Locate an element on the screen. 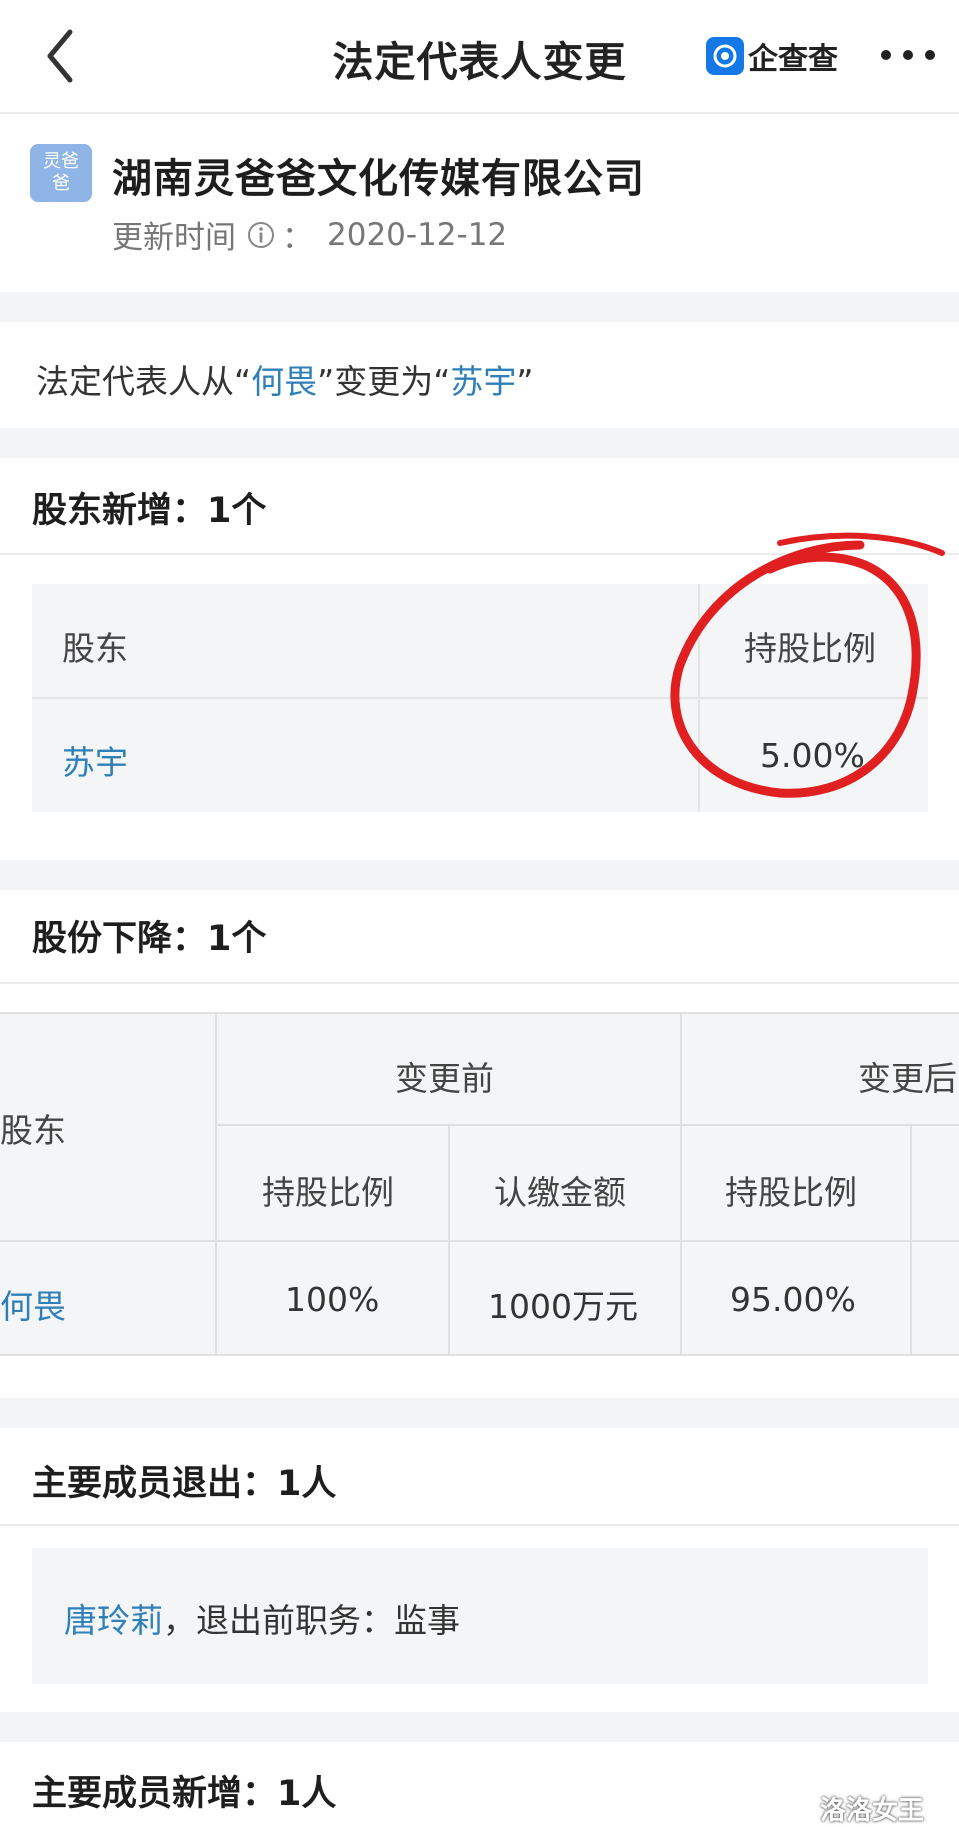 The height and width of the screenshot is (1827, 959). more-dots-icon is located at coordinates (908, 55).